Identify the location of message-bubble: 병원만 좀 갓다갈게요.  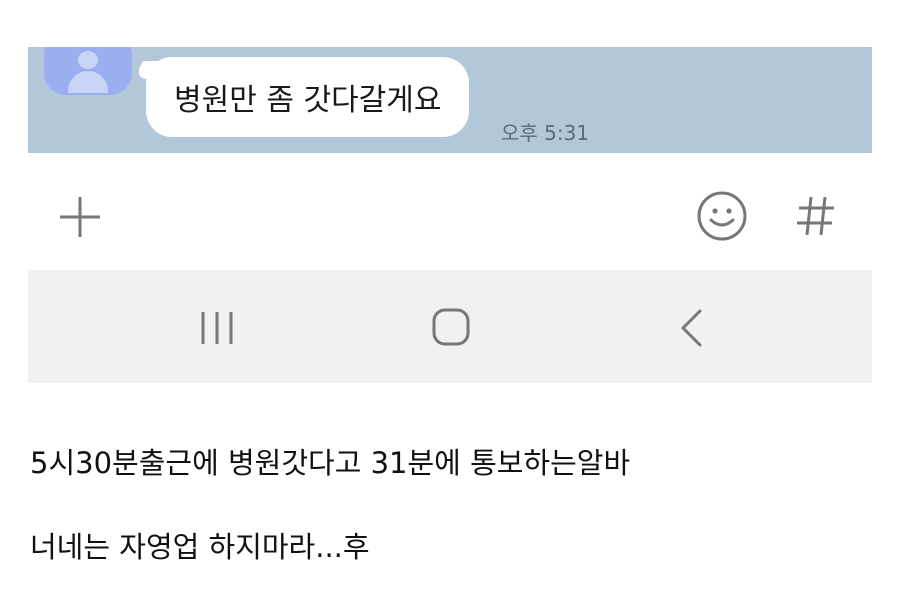
(308, 97).